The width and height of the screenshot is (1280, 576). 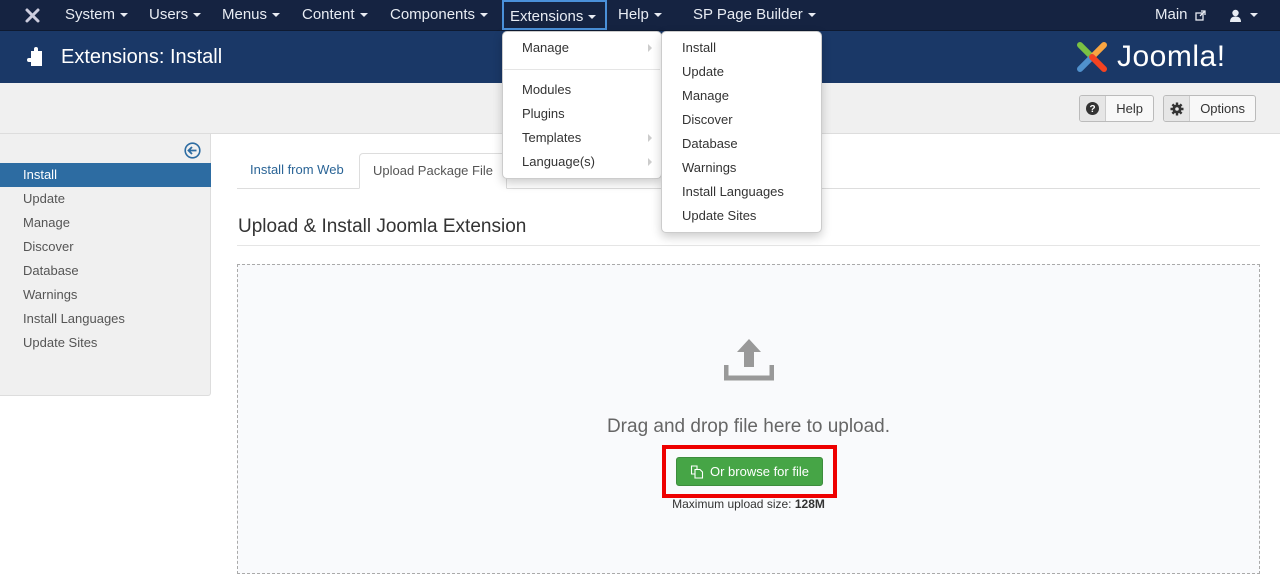 I want to click on nav-label: SP Page Builder, so click(x=748, y=14).